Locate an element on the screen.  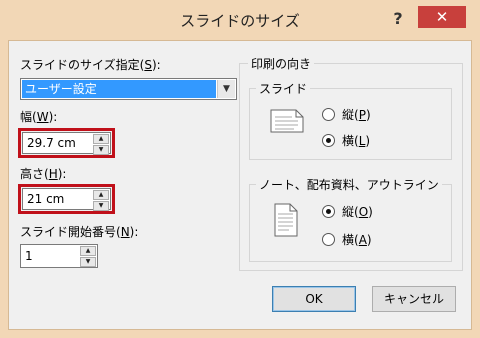
notes-portrait-radio: 縦(O) is located at coordinates (347, 211).